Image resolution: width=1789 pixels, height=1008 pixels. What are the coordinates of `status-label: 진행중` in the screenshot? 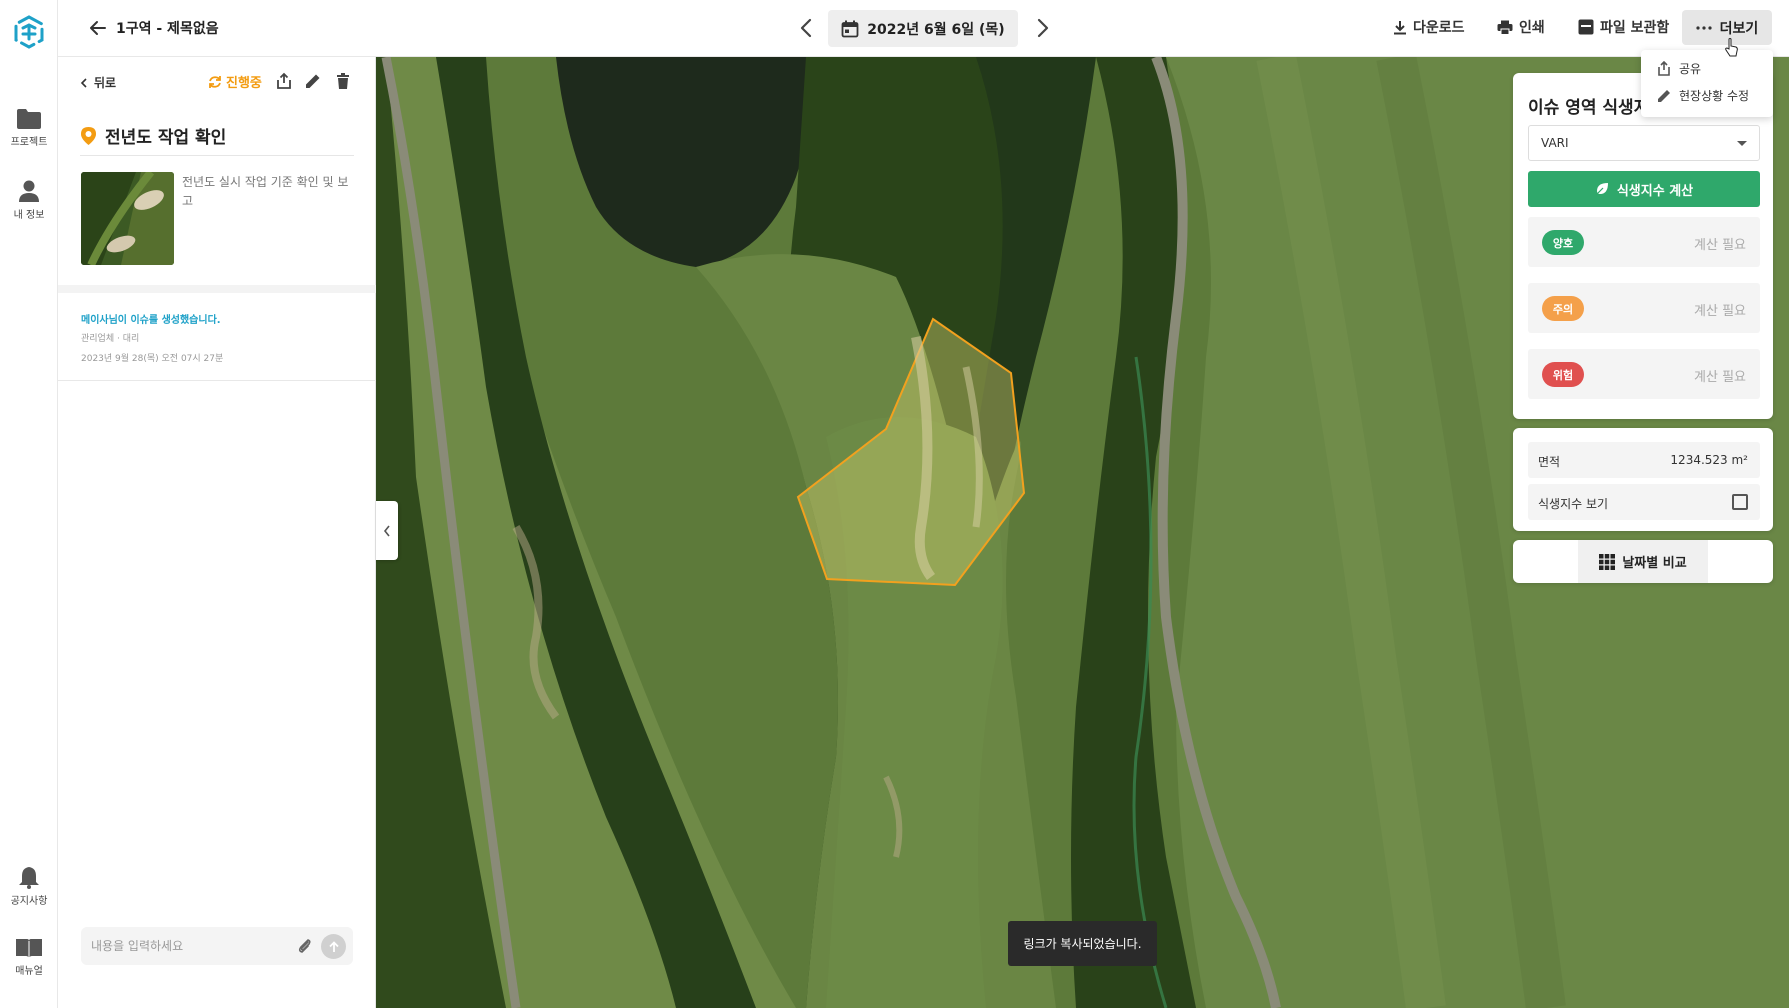 It's located at (244, 83).